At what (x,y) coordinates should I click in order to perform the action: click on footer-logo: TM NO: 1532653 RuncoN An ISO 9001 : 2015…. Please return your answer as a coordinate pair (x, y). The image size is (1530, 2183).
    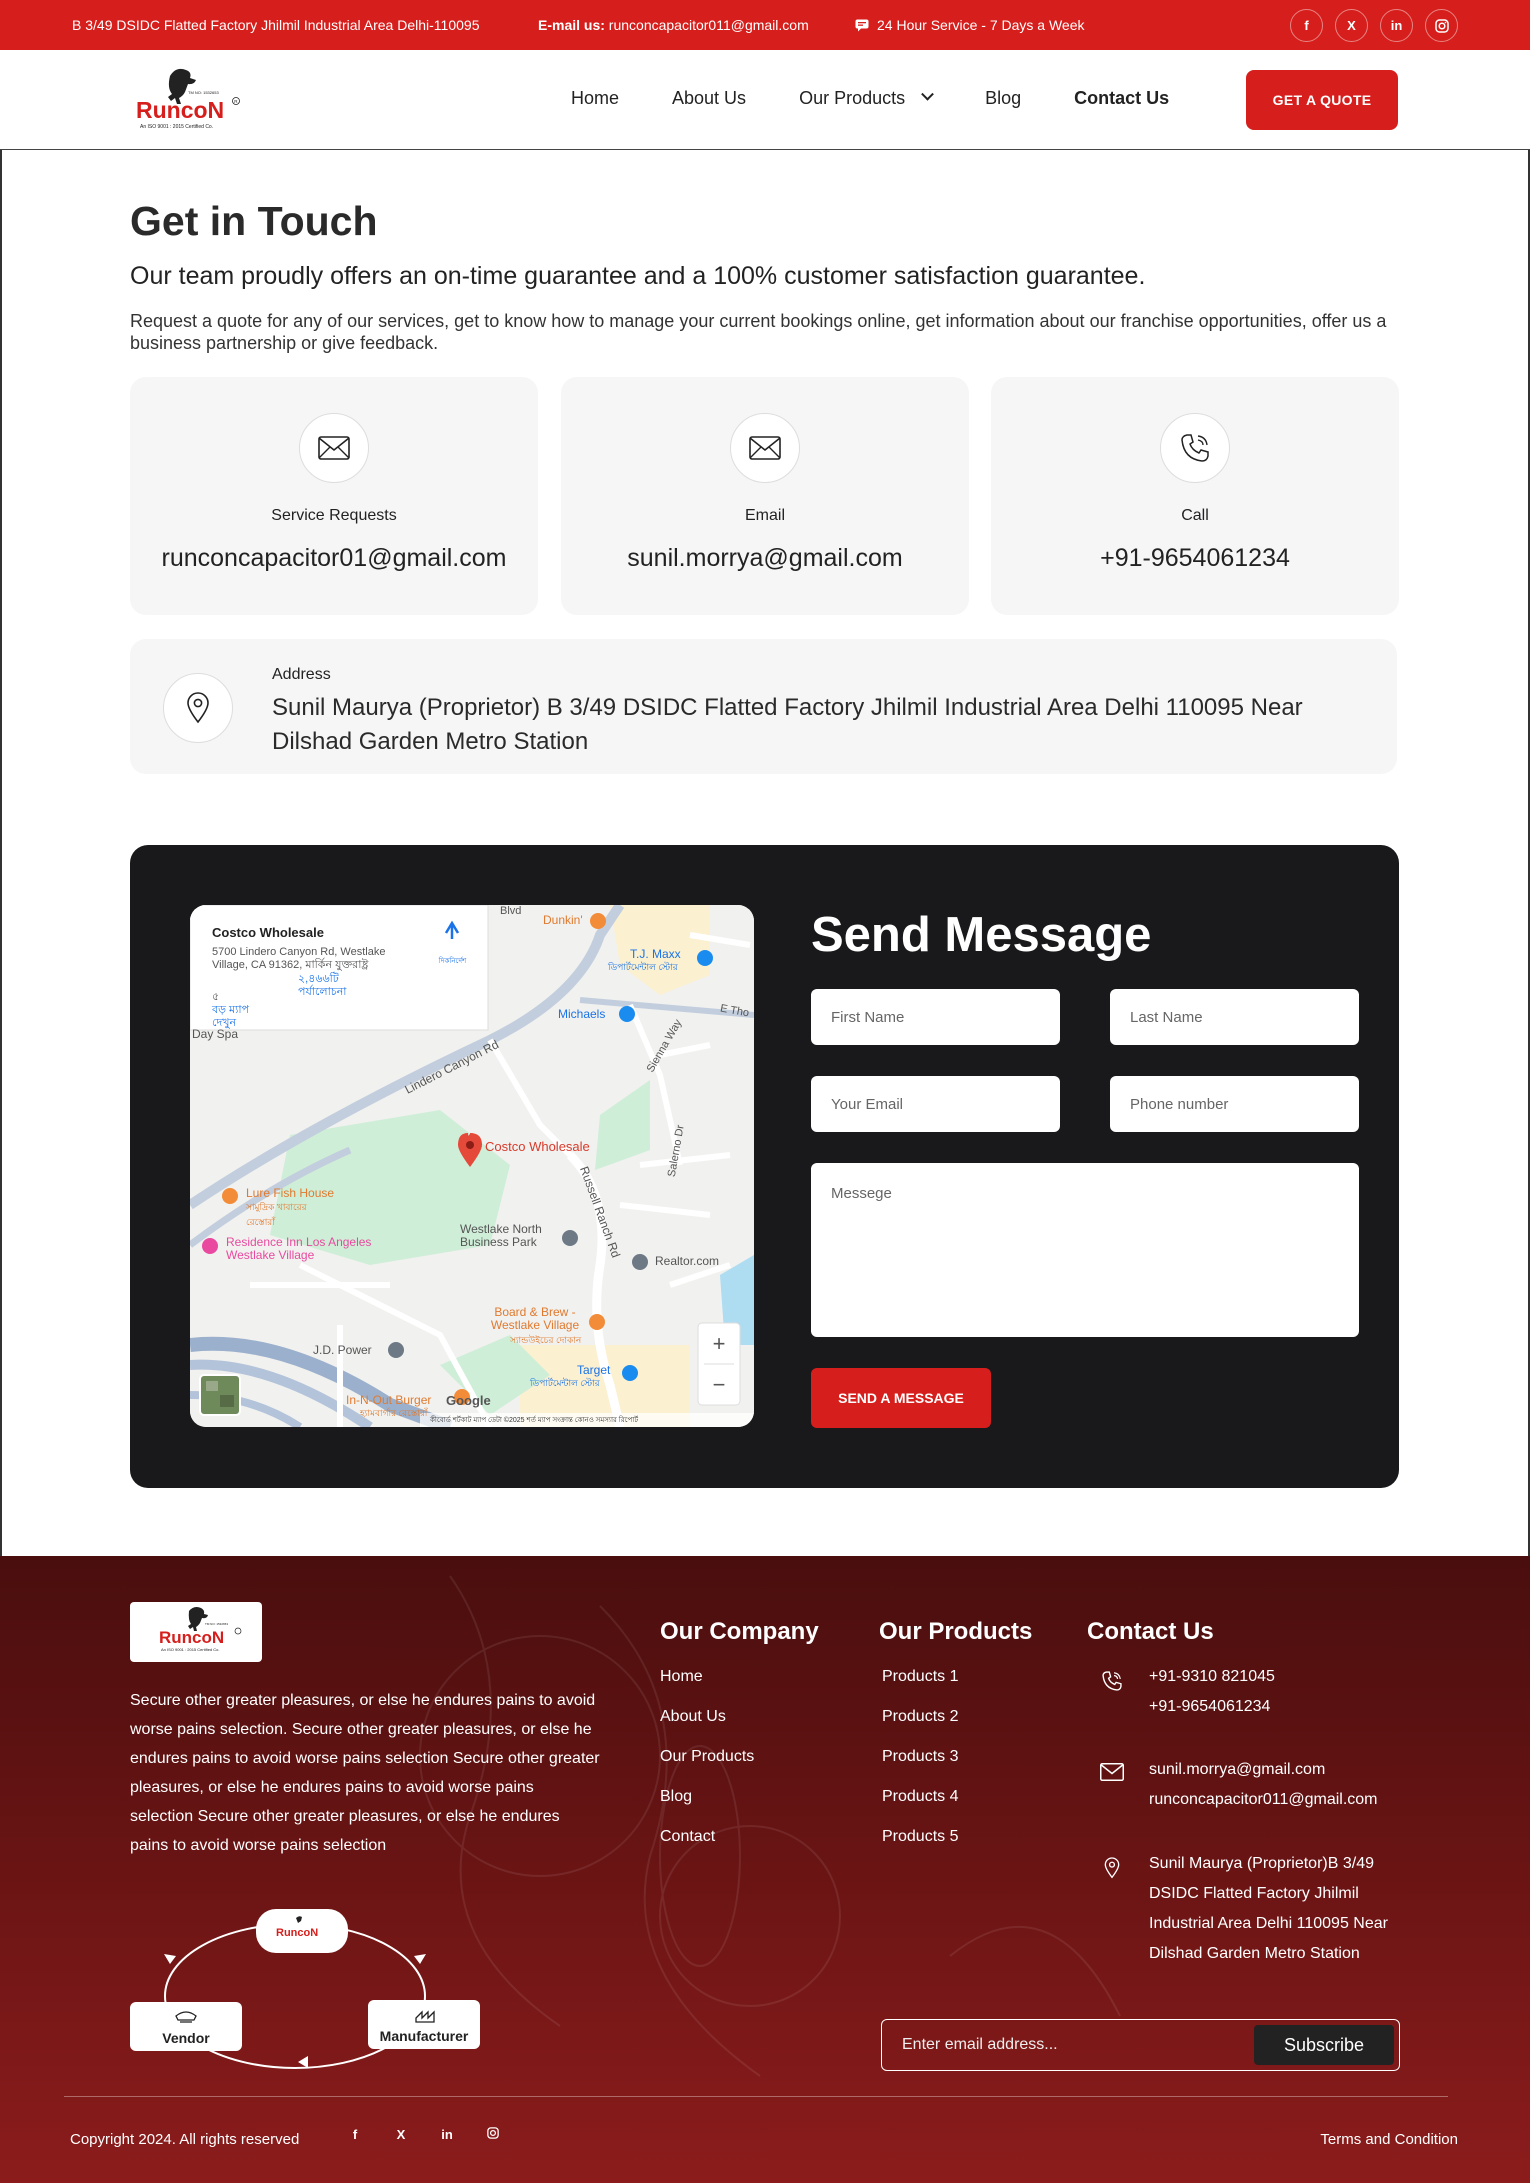
    Looking at the image, I should click on (196, 1632).